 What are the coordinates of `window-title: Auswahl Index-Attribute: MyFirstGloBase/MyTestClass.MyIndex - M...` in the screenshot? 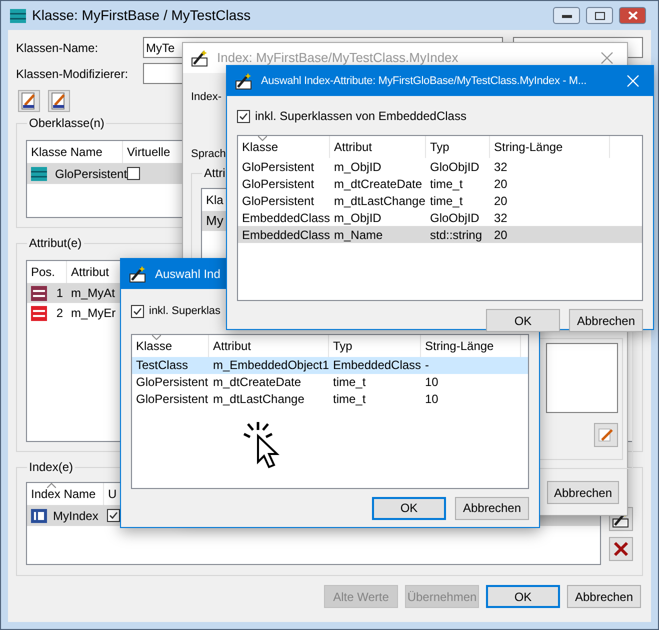 It's located at (423, 81).